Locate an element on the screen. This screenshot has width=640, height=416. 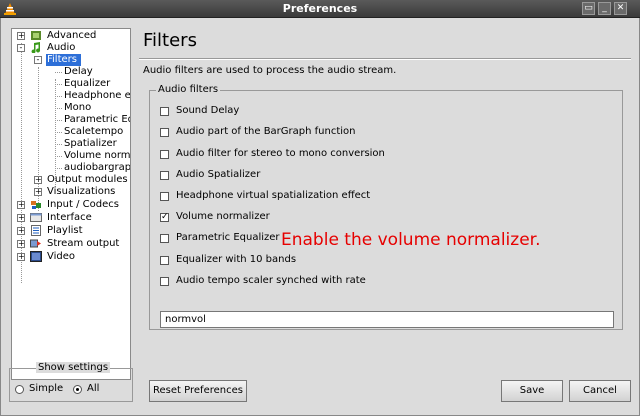
stream-output-icon is located at coordinates (35, 243).